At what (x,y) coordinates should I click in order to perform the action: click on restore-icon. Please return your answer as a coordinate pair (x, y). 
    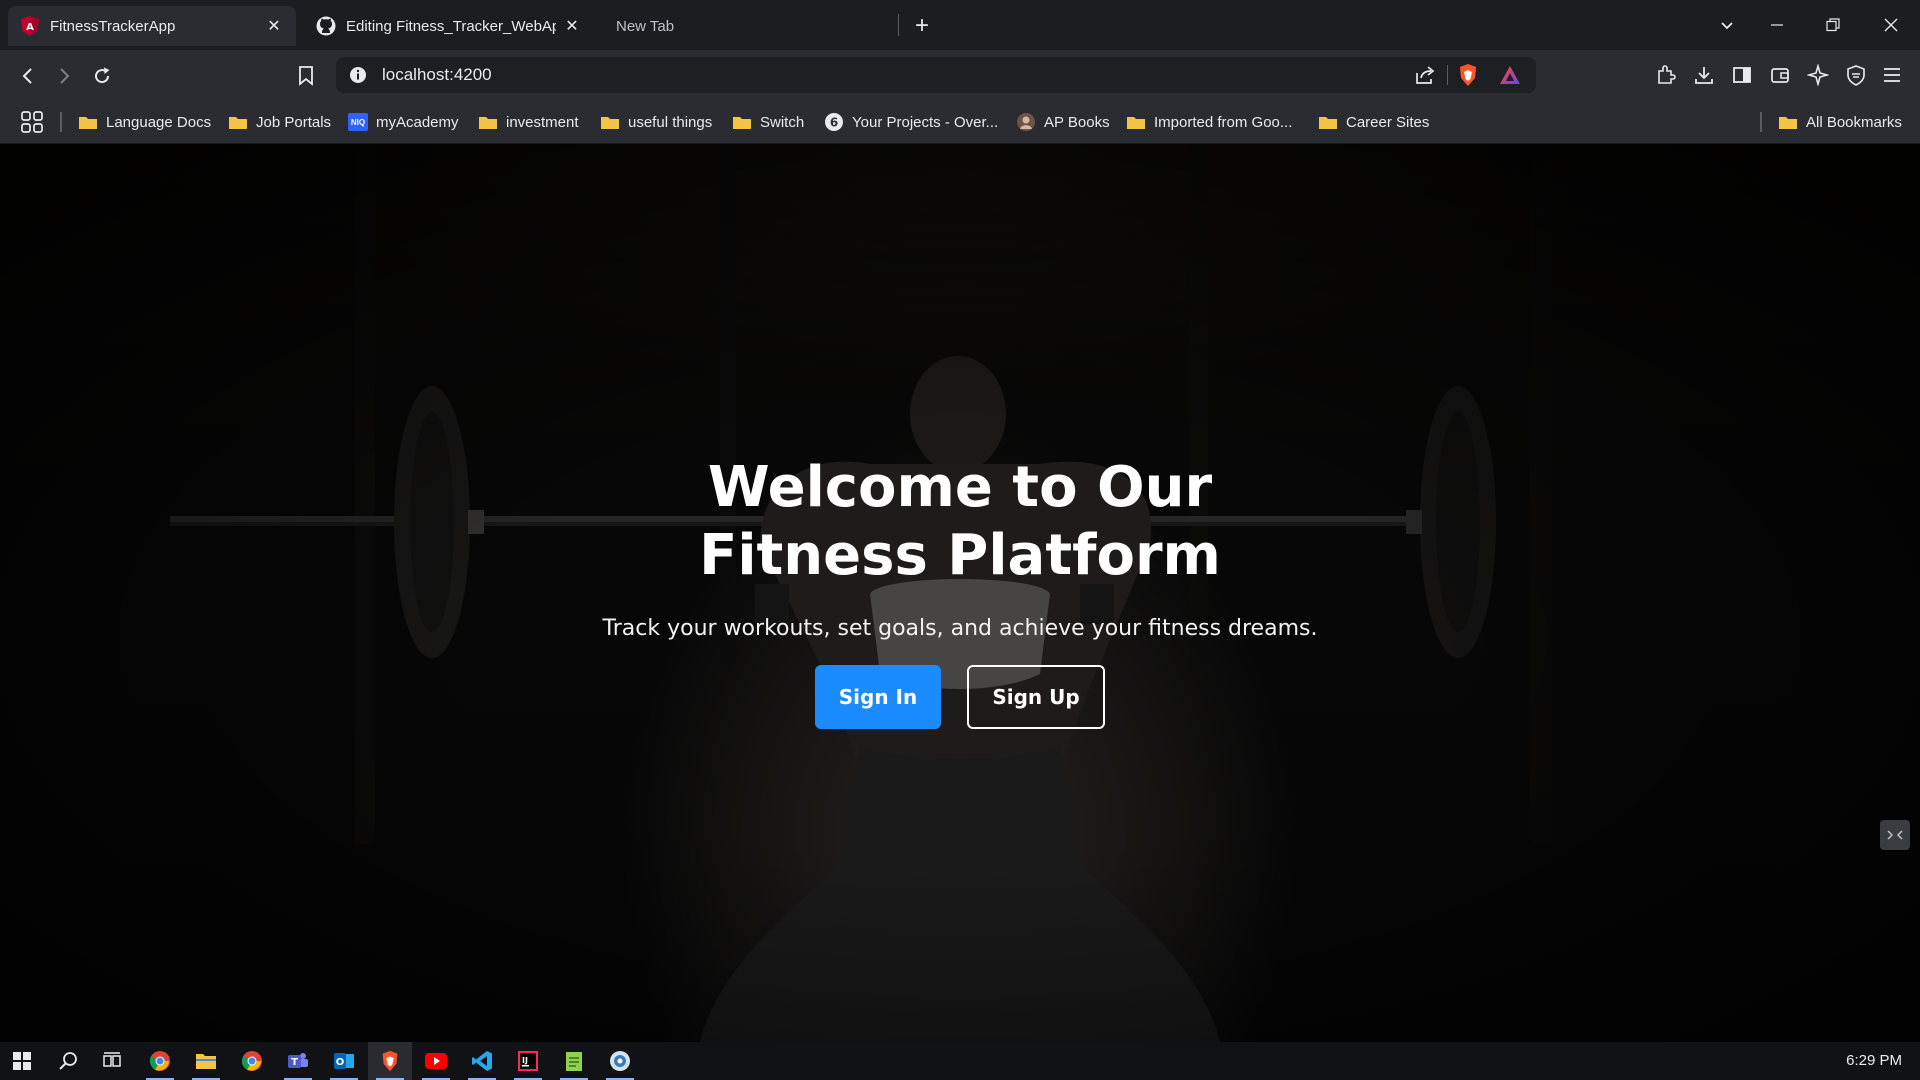
    Looking at the image, I should click on (1833, 25).